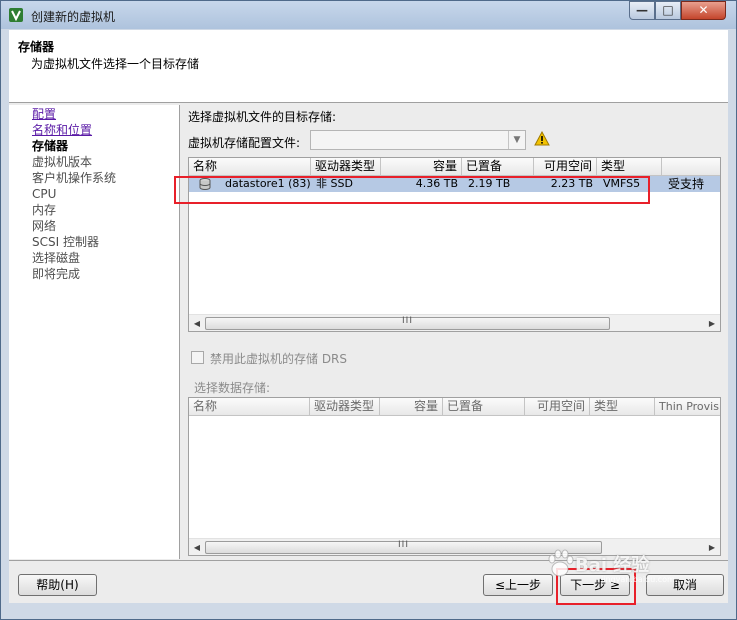 This screenshot has height=620, width=737. I want to click on close-icon: ✕, so click(703, 10).